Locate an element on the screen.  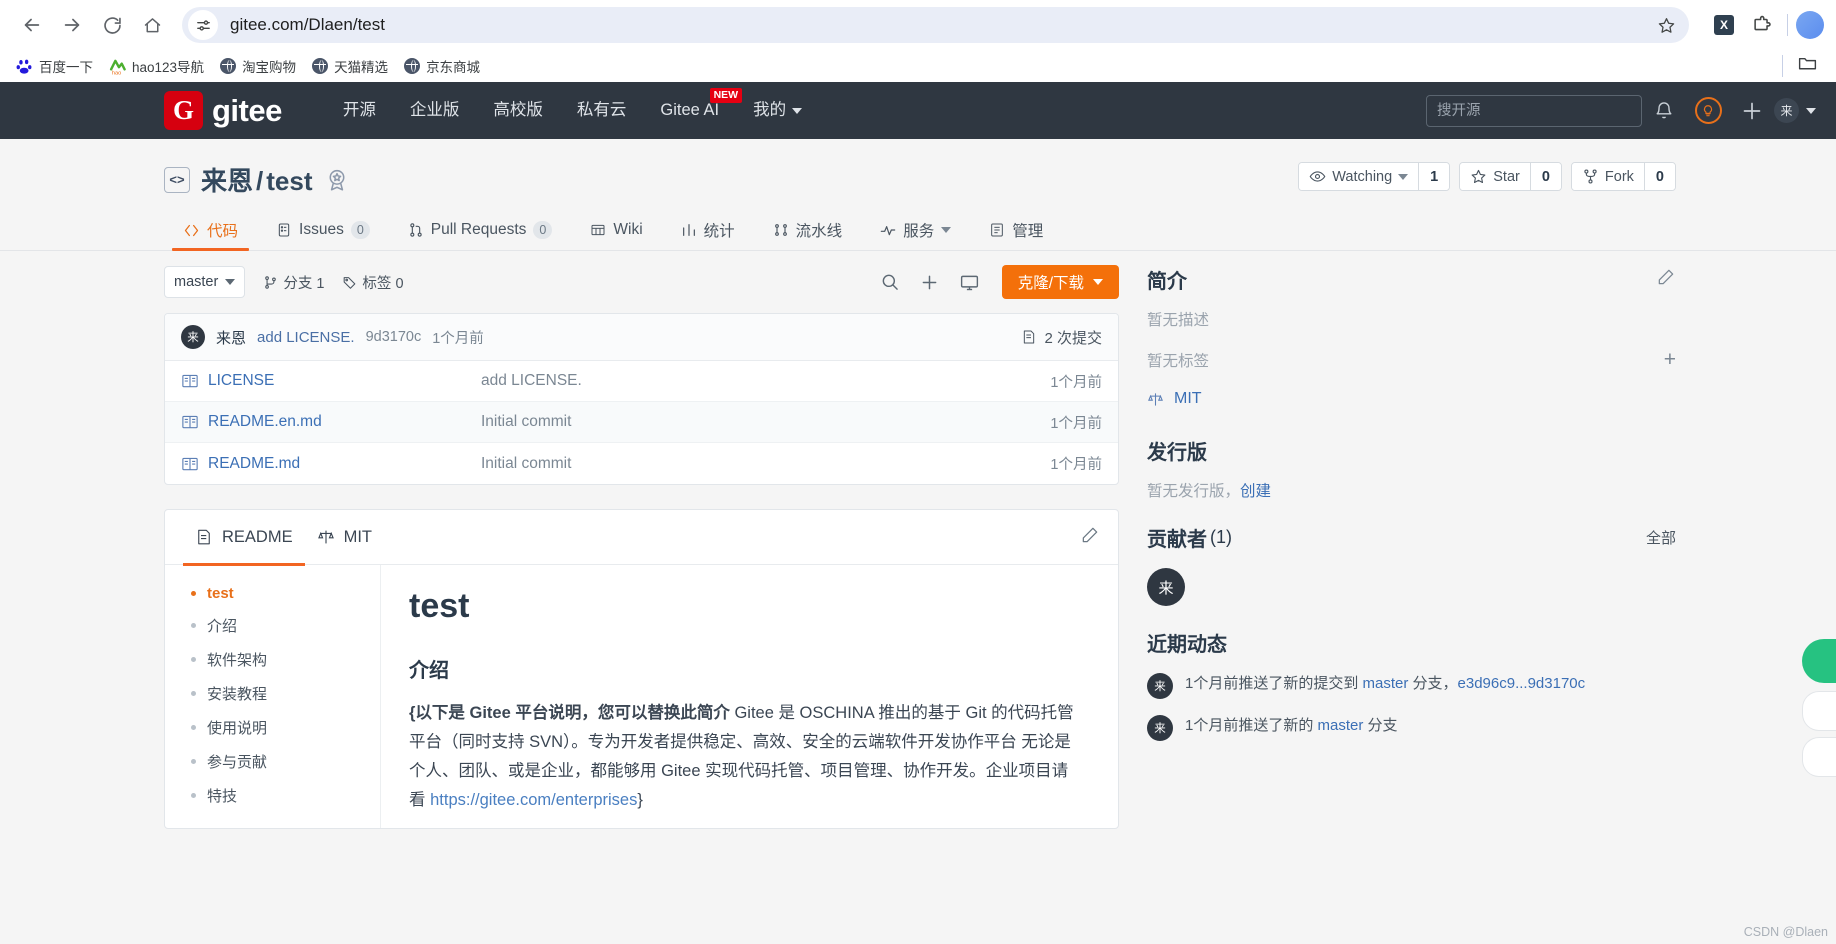
tags-link: 标签 0 is located at coordinates (373, 282).